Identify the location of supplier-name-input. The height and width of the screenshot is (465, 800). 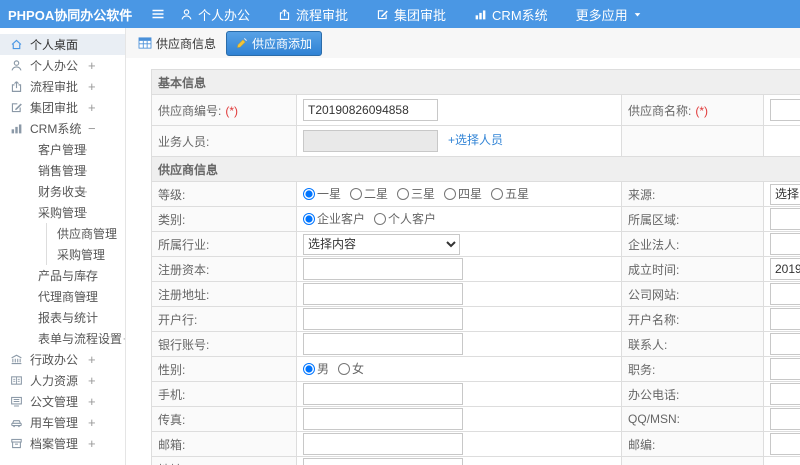
(785, 110).